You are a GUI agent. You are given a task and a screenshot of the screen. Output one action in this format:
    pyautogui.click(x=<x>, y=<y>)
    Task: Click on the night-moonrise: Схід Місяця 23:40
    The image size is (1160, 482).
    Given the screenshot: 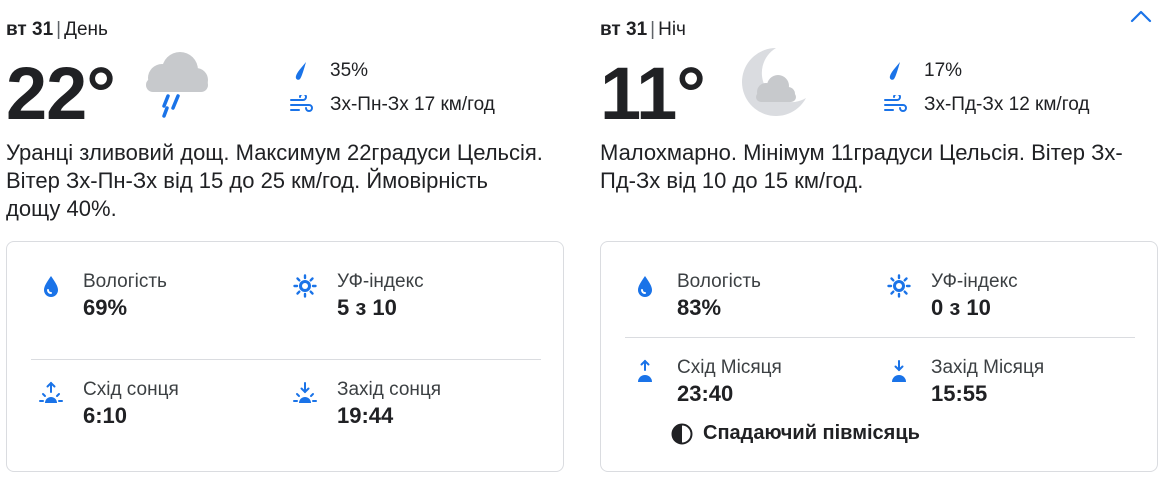 What is the action you would take?
    pyautogui.click(x=706, y=382)
    